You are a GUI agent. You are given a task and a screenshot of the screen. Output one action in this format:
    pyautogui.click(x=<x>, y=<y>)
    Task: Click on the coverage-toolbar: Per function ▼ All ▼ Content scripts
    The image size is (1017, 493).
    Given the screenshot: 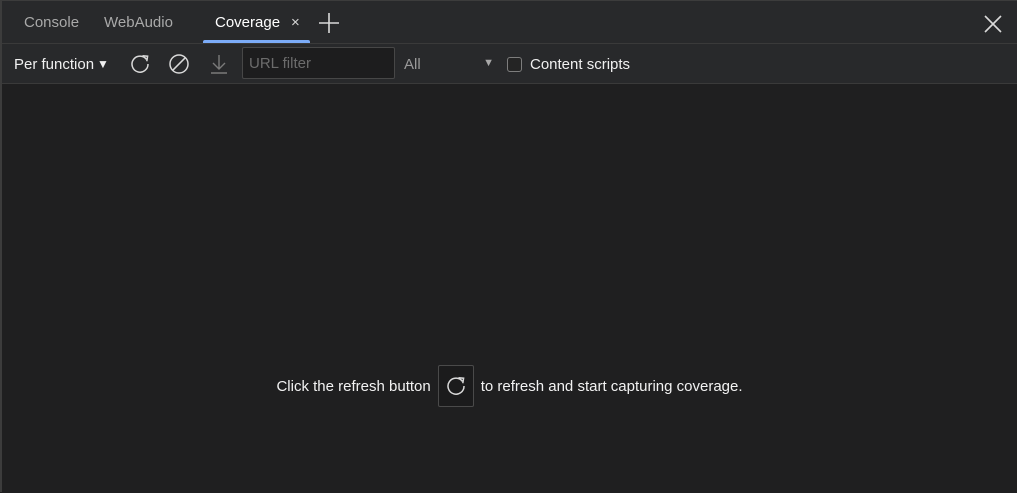 What is the action you would take?
    pyautogui.click(x=509, y=64)
    